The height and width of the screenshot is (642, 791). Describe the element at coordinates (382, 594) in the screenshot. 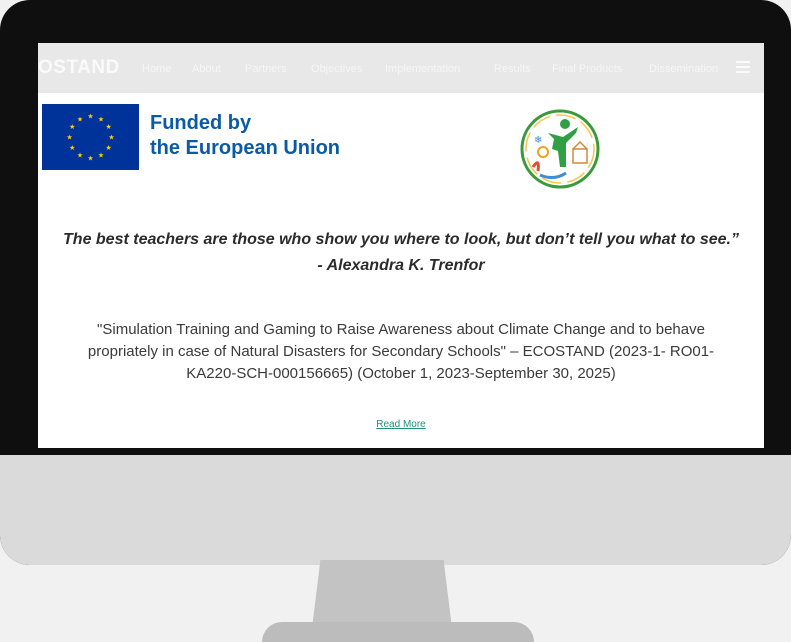

I see `monitor-stand` at that location.